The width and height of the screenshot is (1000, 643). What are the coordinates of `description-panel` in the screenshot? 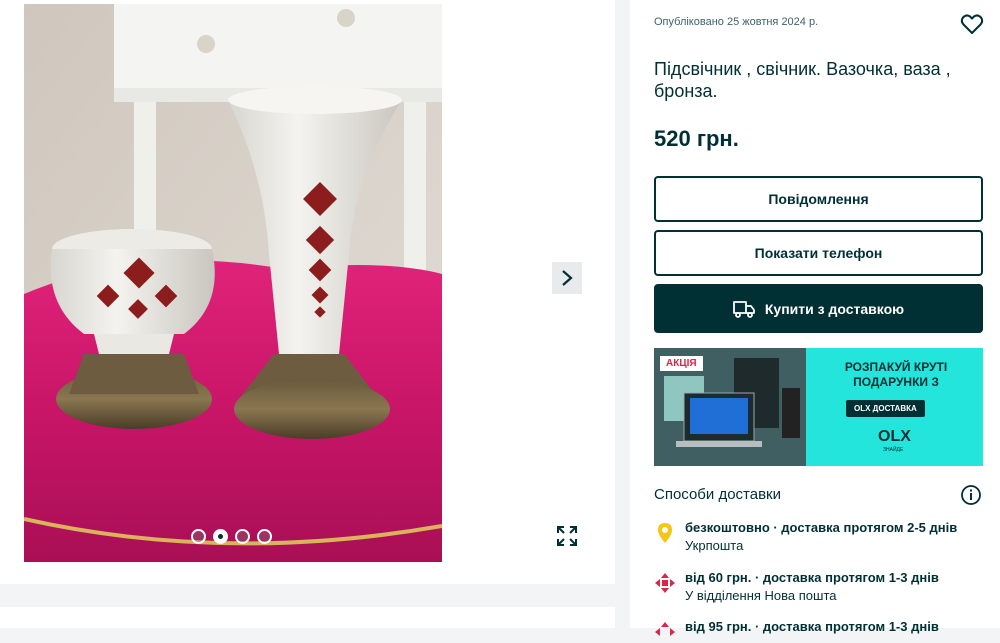 It's located at (307, 617).